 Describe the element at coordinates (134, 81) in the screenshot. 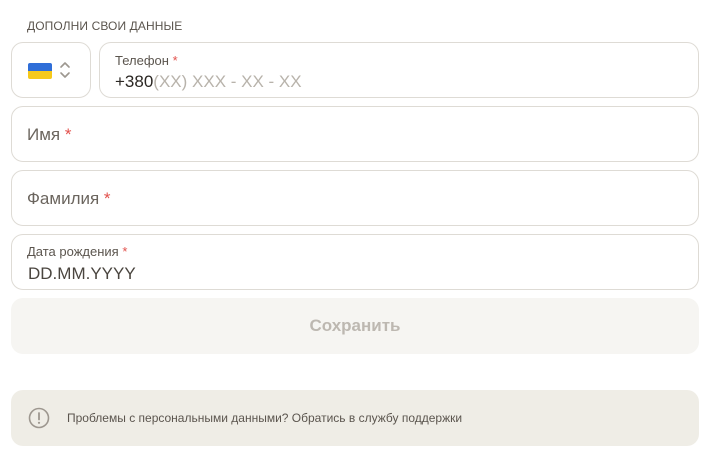

I see `phone-prefix: +380` at that location.